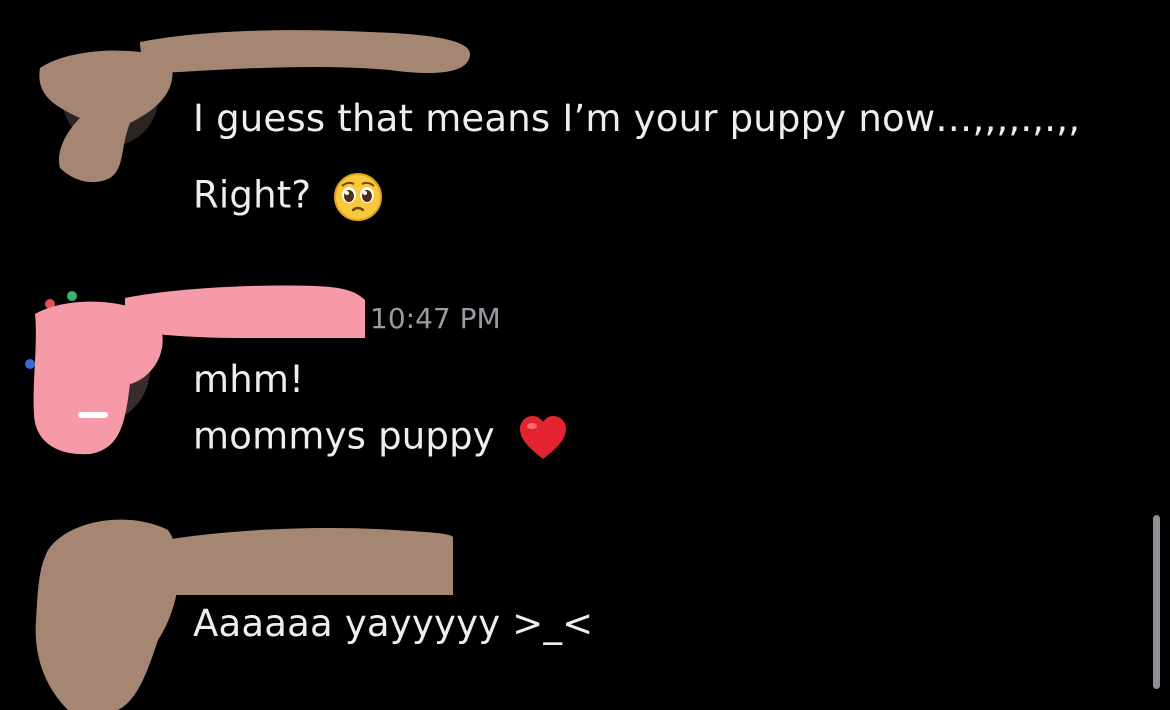  I want to click on message-2-line-1: mhm!, so click(248, 380).